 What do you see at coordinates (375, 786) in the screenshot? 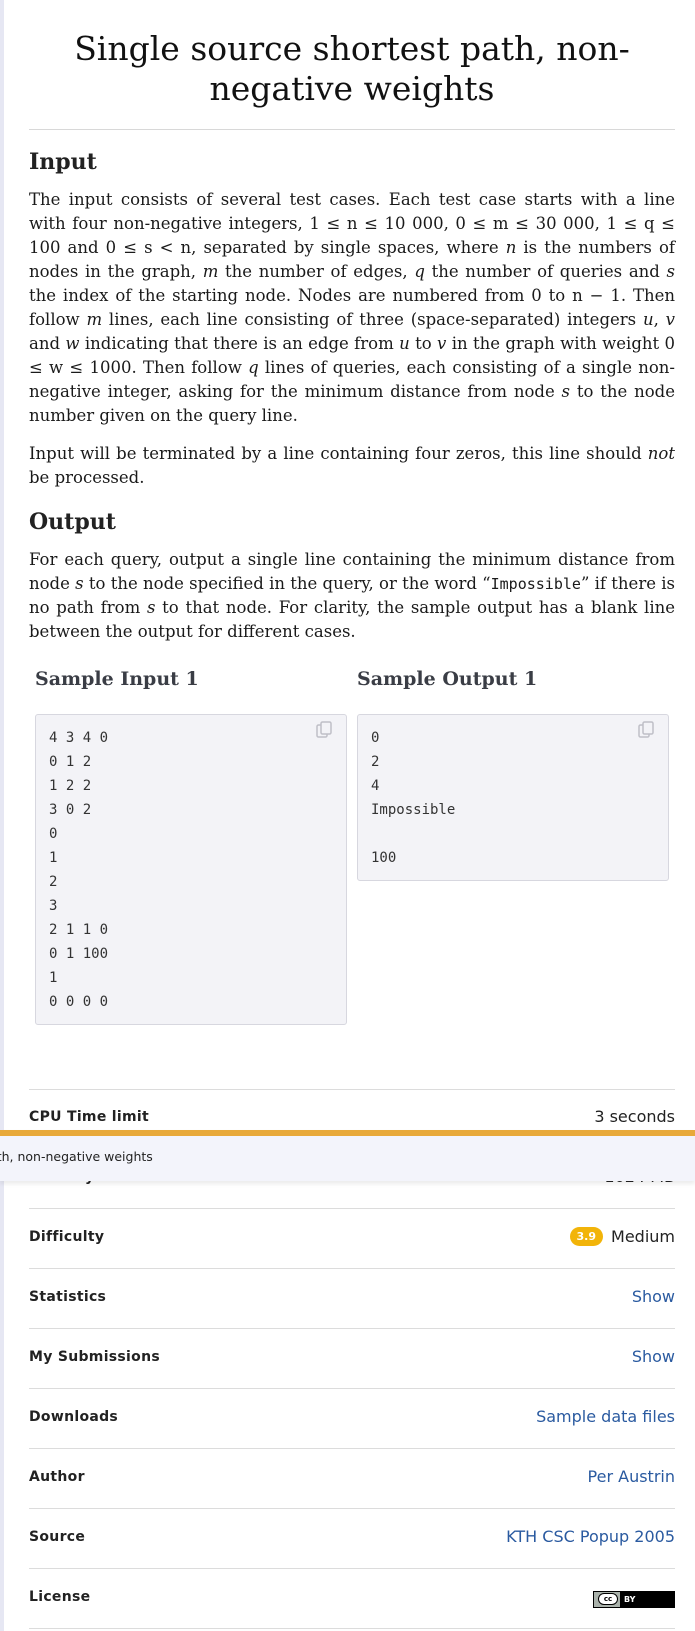
I see `sample-output-line: 4` at bounding box center [375, 786].